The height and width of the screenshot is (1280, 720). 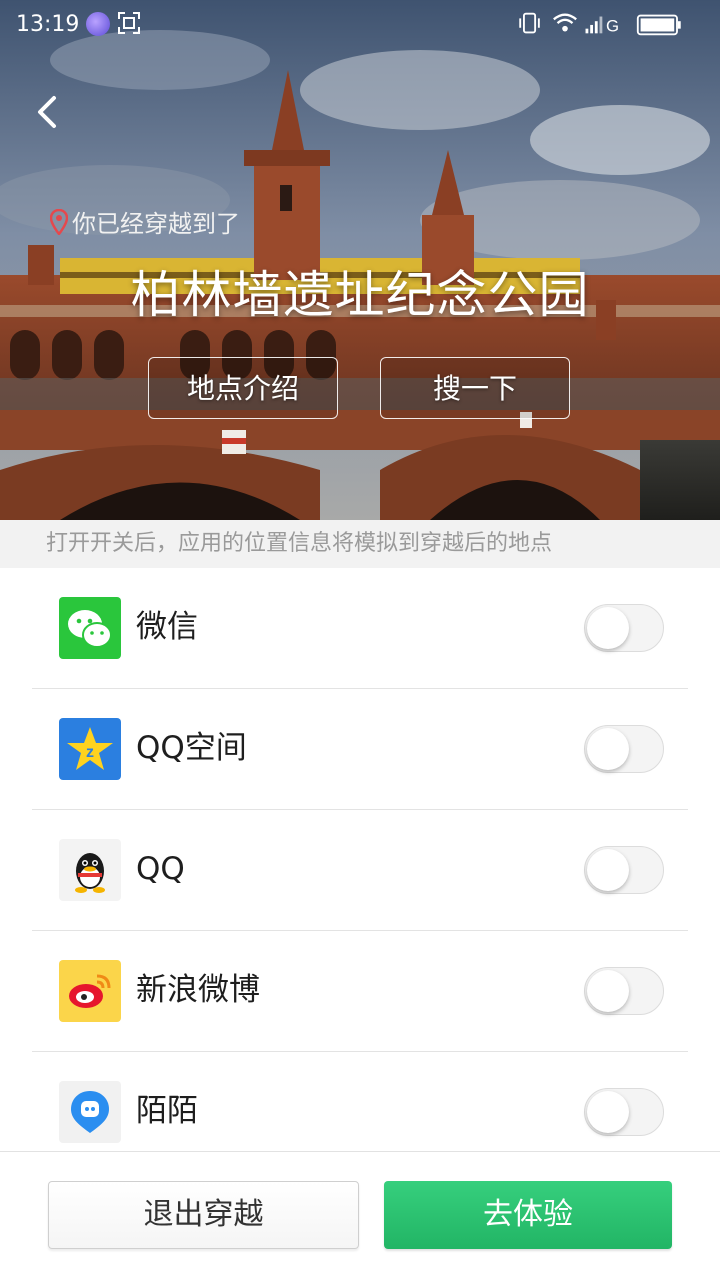 I want to click on status-icons: G, so click(x=600, y=24).